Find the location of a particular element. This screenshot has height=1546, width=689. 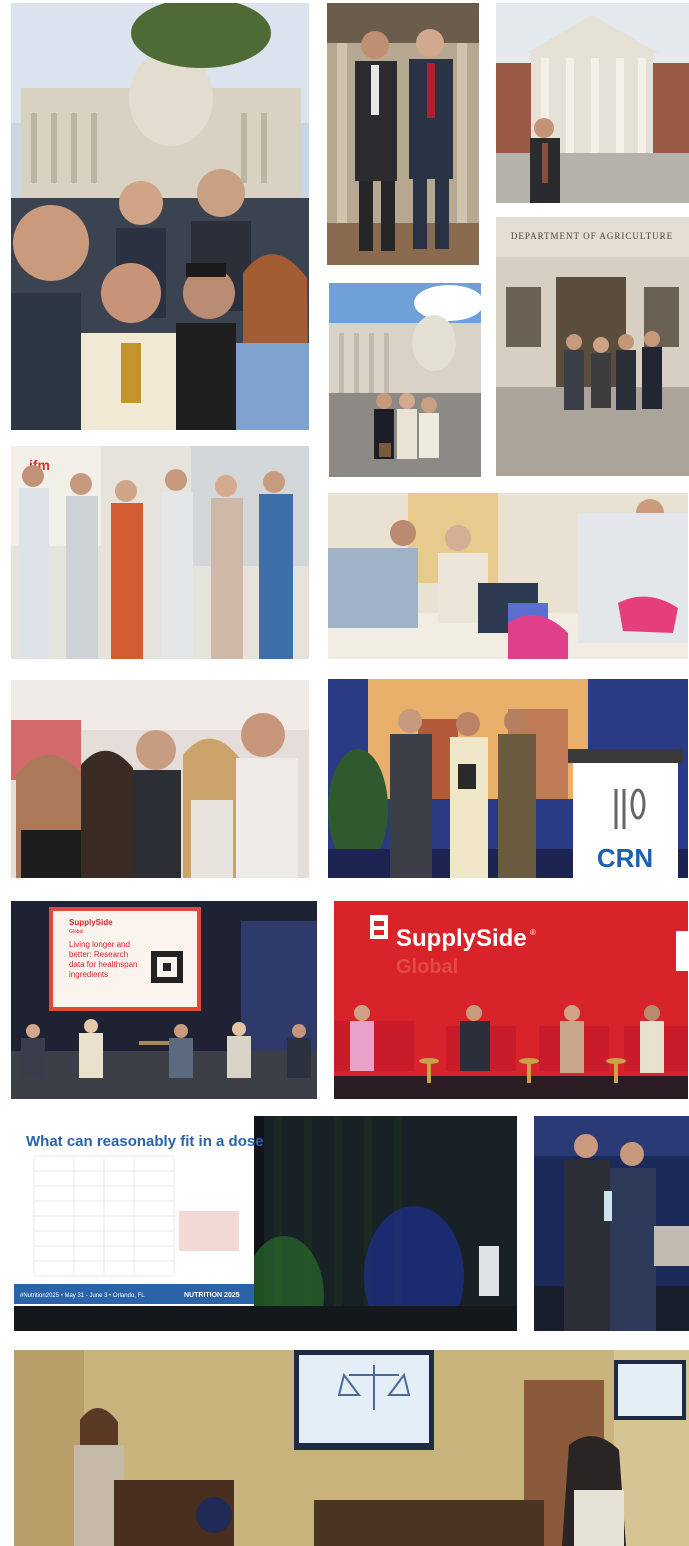

two-men-suits-scene is located at coordinates (403, 134).